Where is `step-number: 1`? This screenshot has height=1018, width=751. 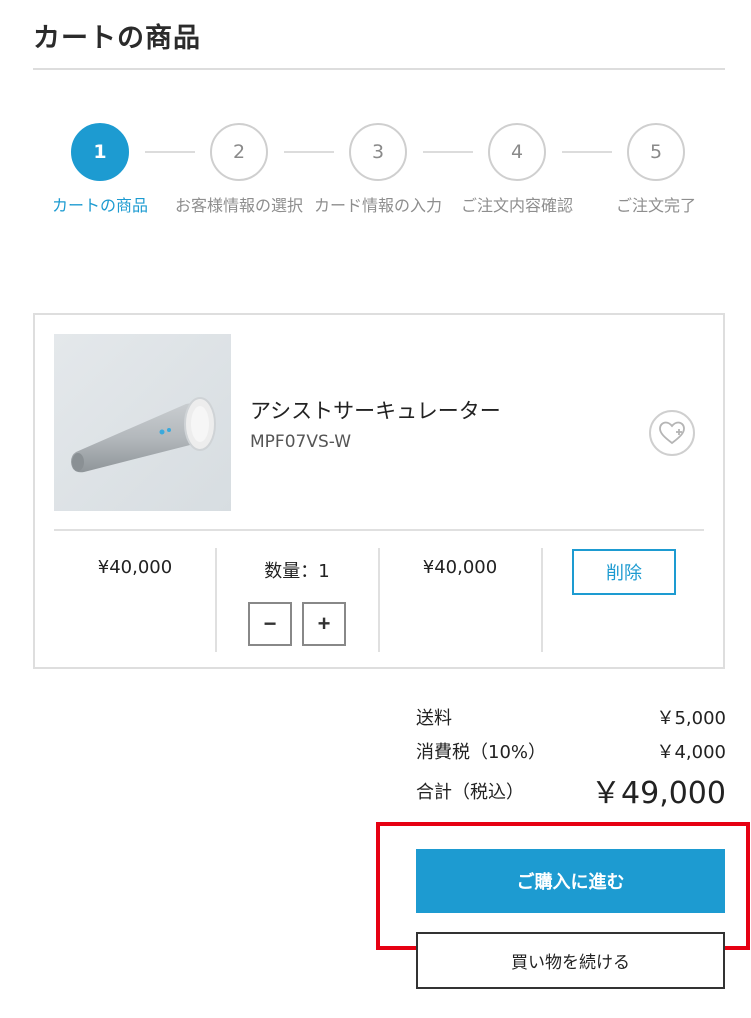
step-number: 1 is located at coordinates (100, 152).